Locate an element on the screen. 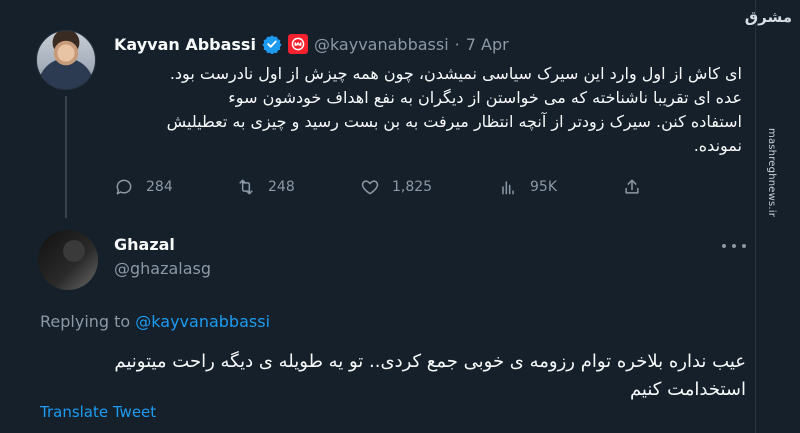  reply-author-handle: @ghazalasg is located at coordinates (162, 268).